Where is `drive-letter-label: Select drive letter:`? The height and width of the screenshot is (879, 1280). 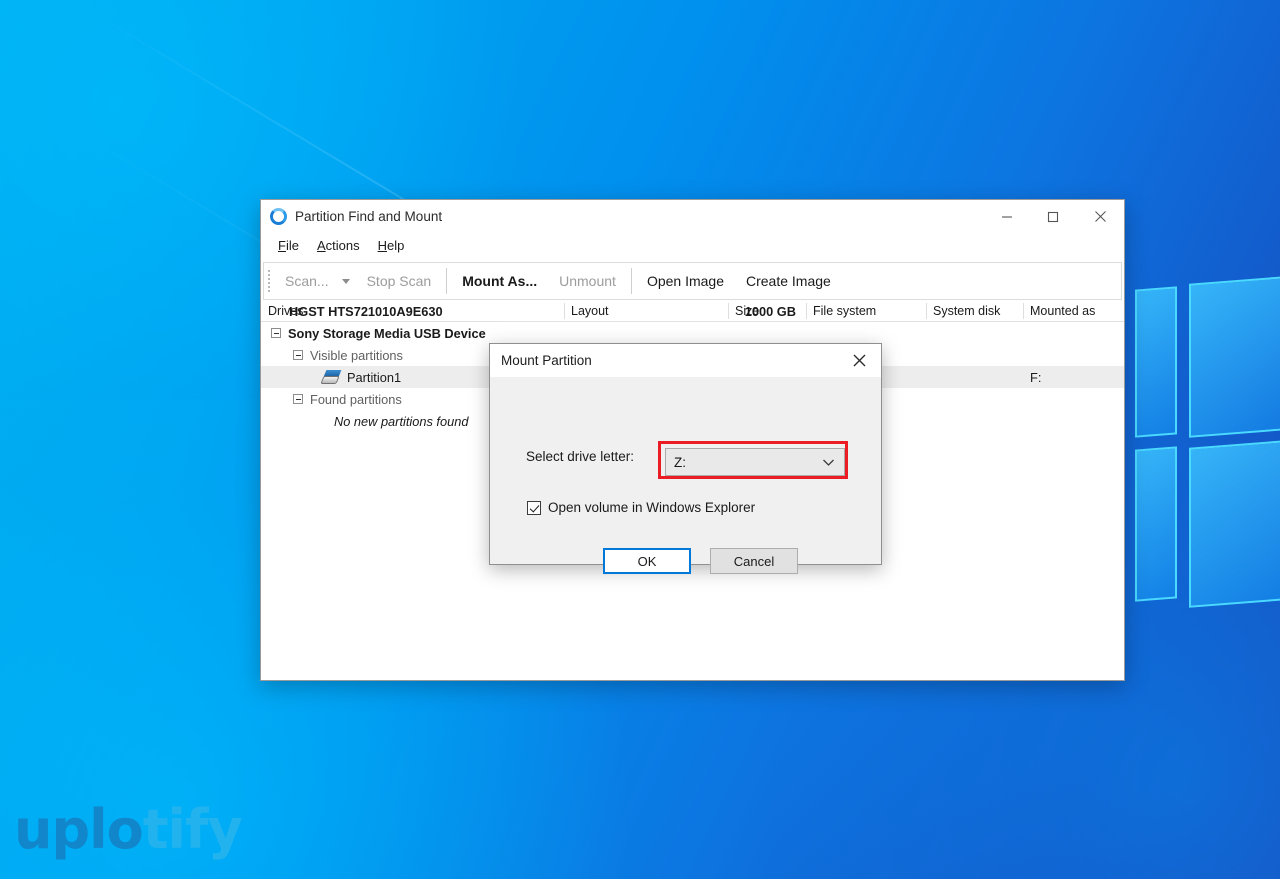 drive-letter-label: Select drive letter: is located at coordinates (580, 456).